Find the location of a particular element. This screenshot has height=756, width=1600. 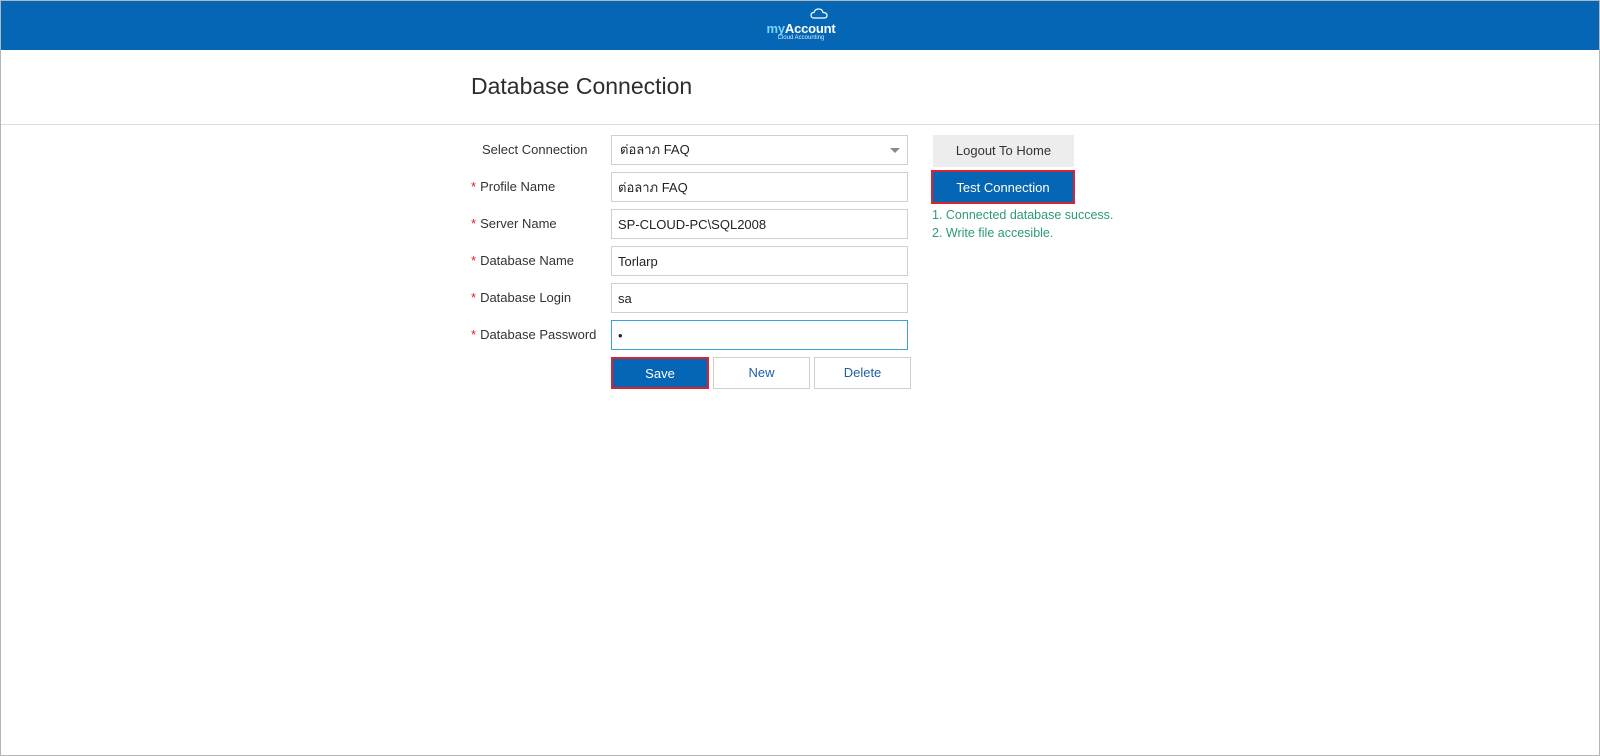

logo-account: Account is located at coordinates (810, 28).